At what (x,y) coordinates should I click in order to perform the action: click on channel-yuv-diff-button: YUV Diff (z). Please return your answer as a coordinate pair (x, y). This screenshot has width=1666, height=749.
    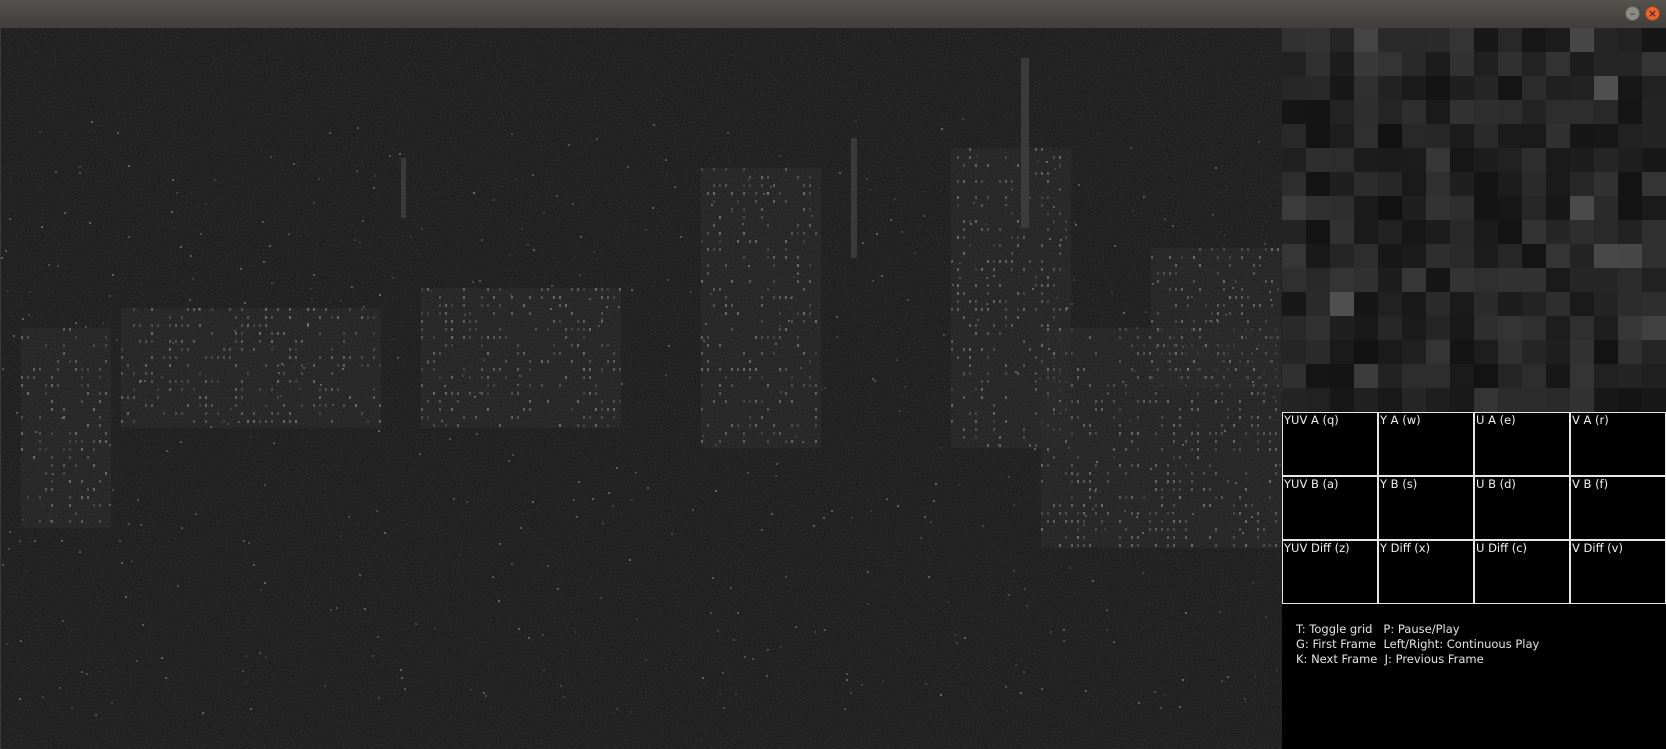
    Looking at the image, I should click on (1330, 572).